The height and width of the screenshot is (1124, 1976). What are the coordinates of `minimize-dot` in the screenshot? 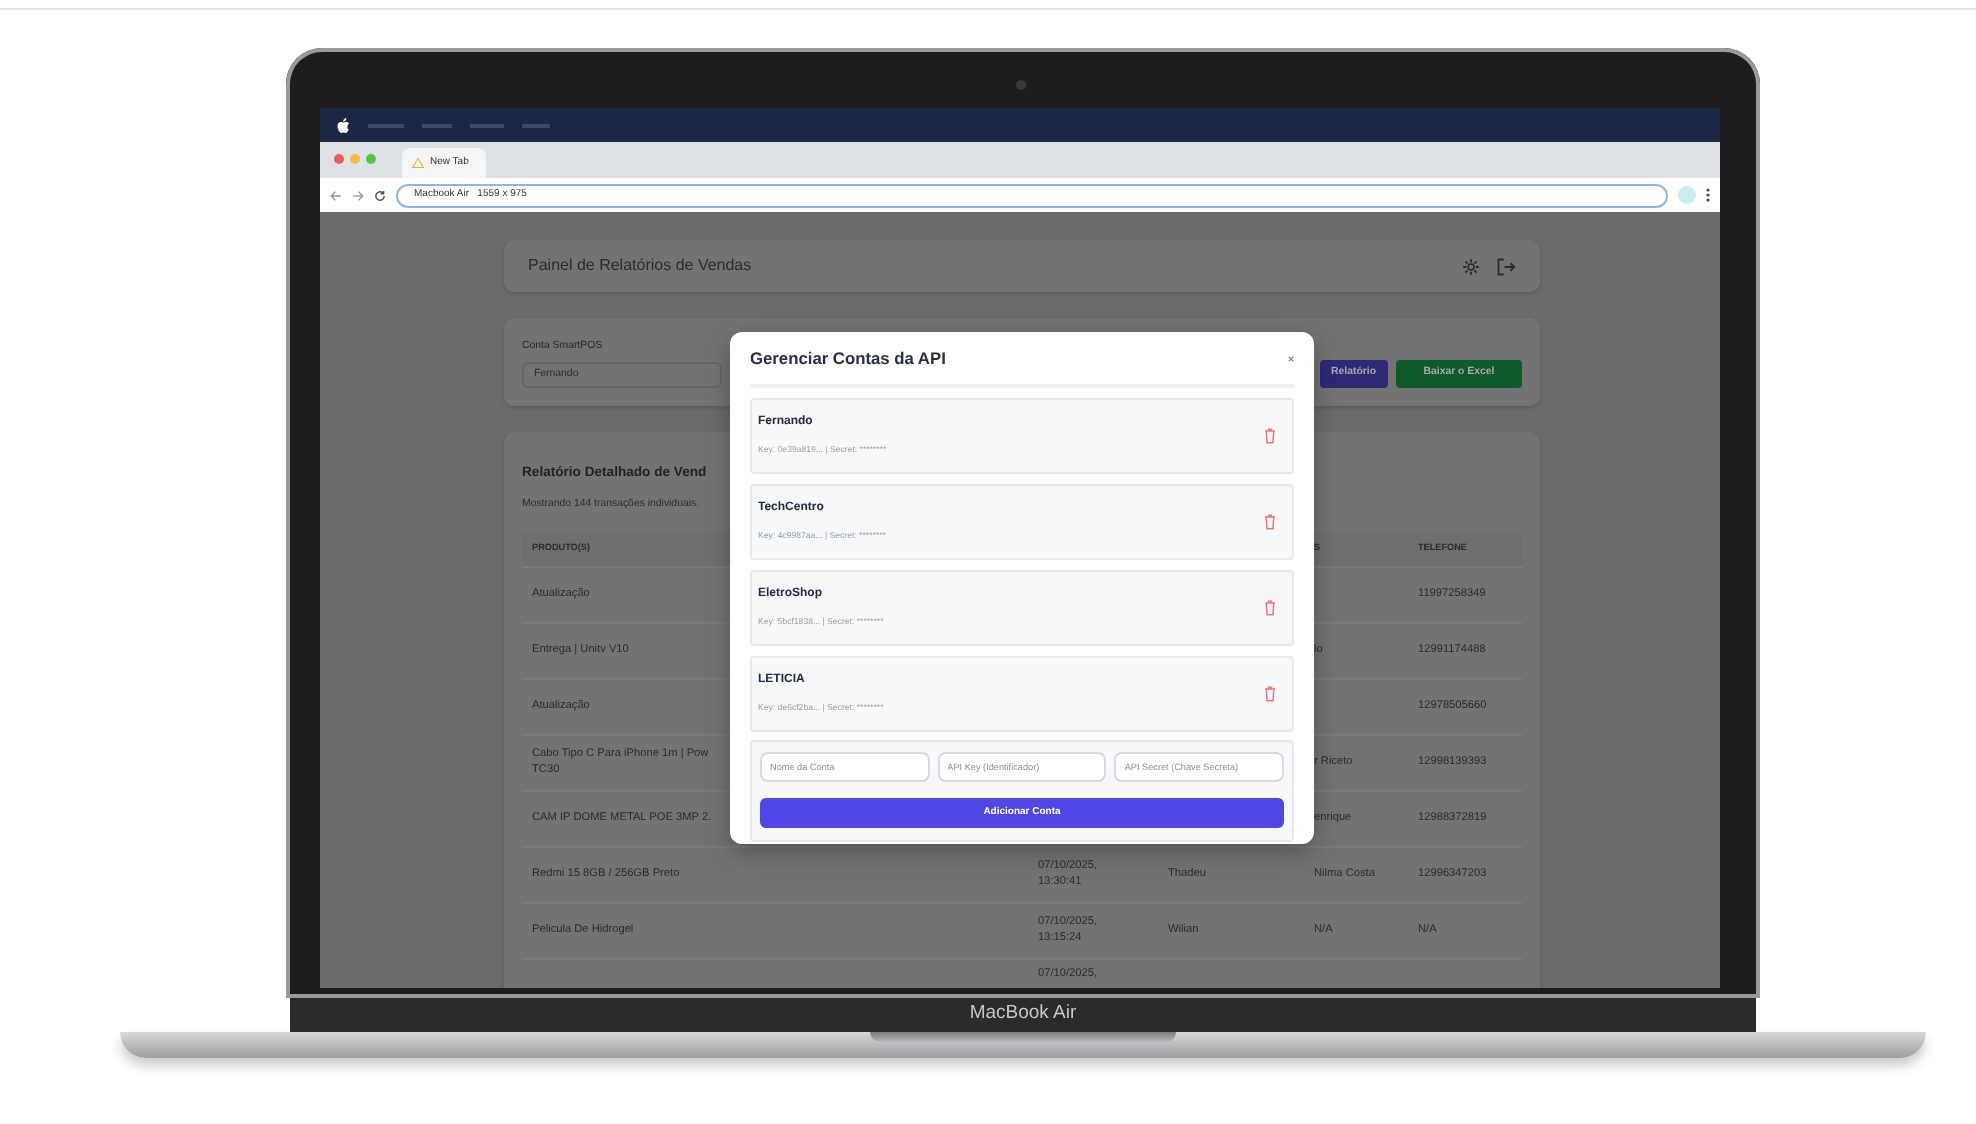 It's located at (355, 159).